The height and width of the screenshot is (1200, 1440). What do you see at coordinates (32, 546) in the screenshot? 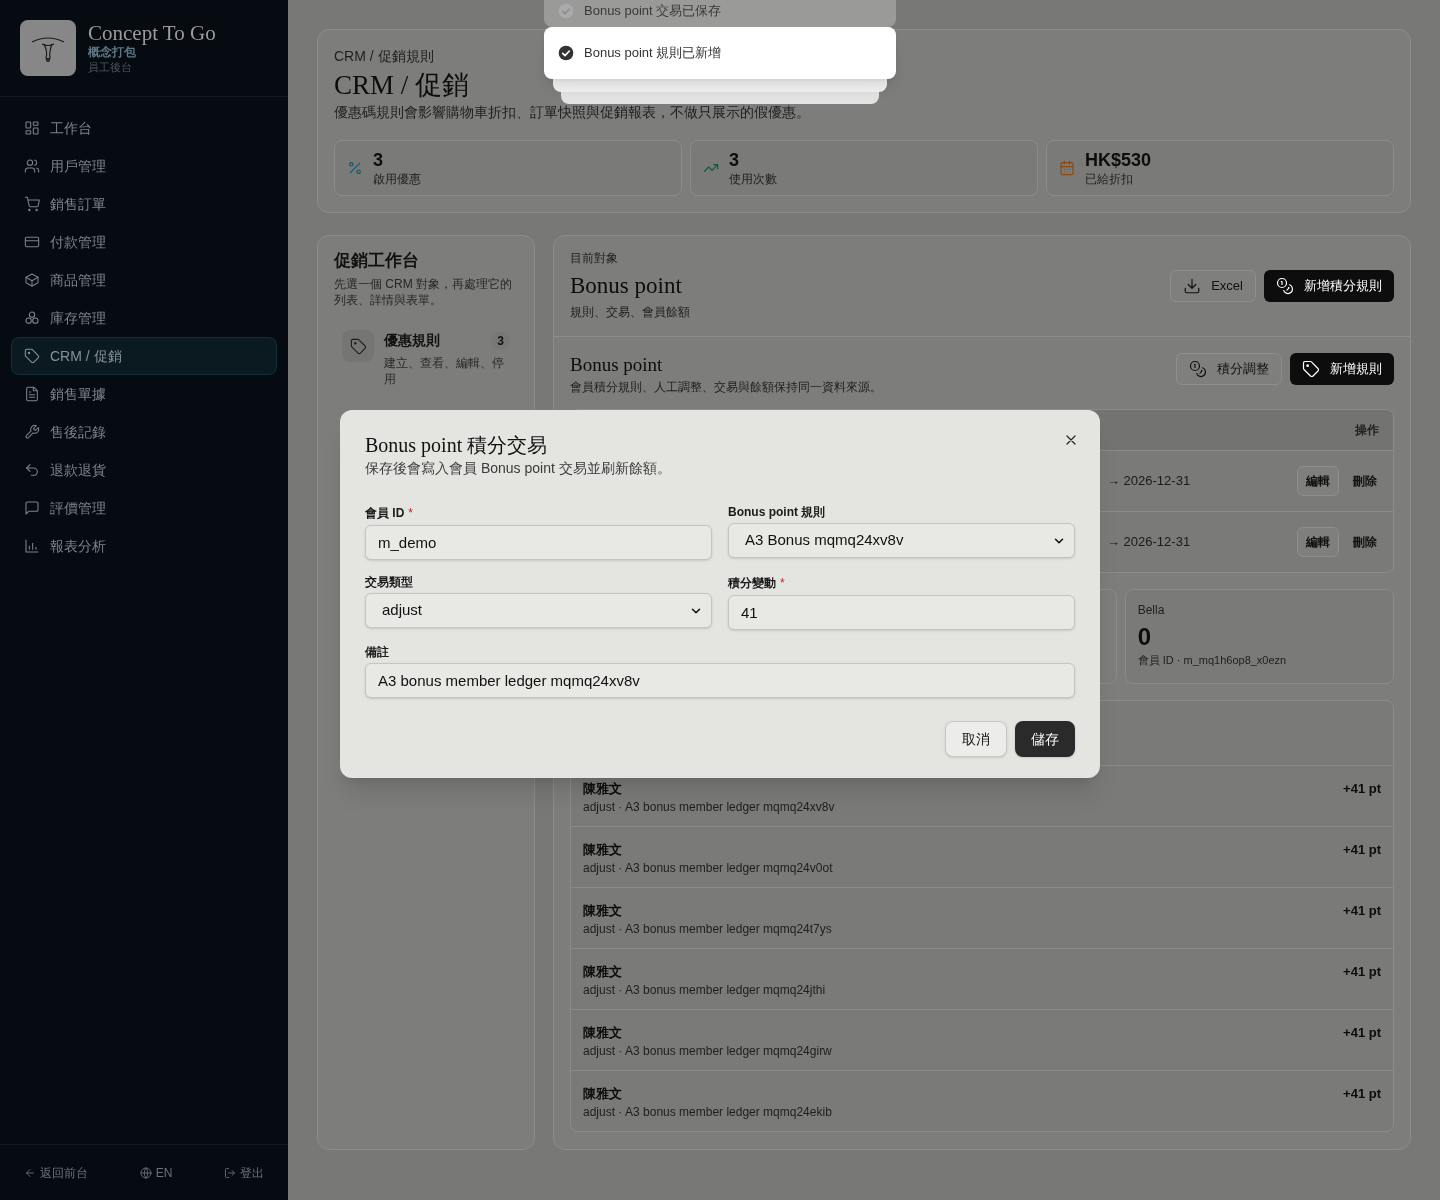
I see `bar-chart-icon` at bounding box center [32, 546].